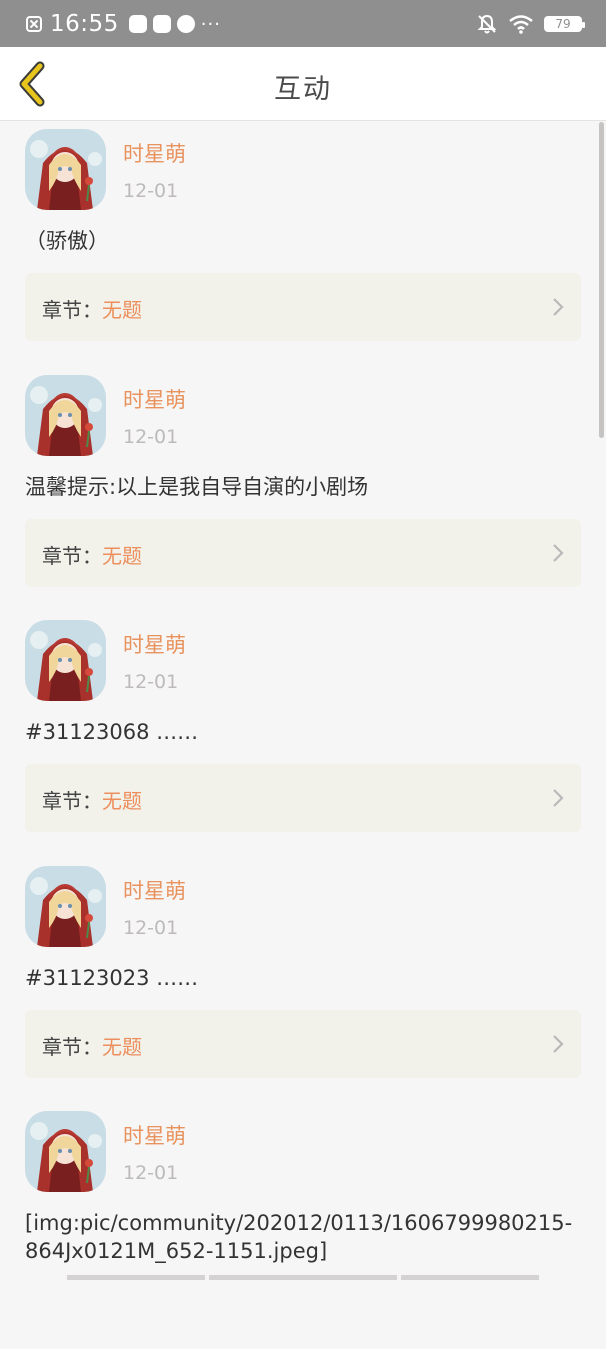  Describe the element at coordinates (303, 89) in the screenshot. I see `page-title: 互动` at that location.